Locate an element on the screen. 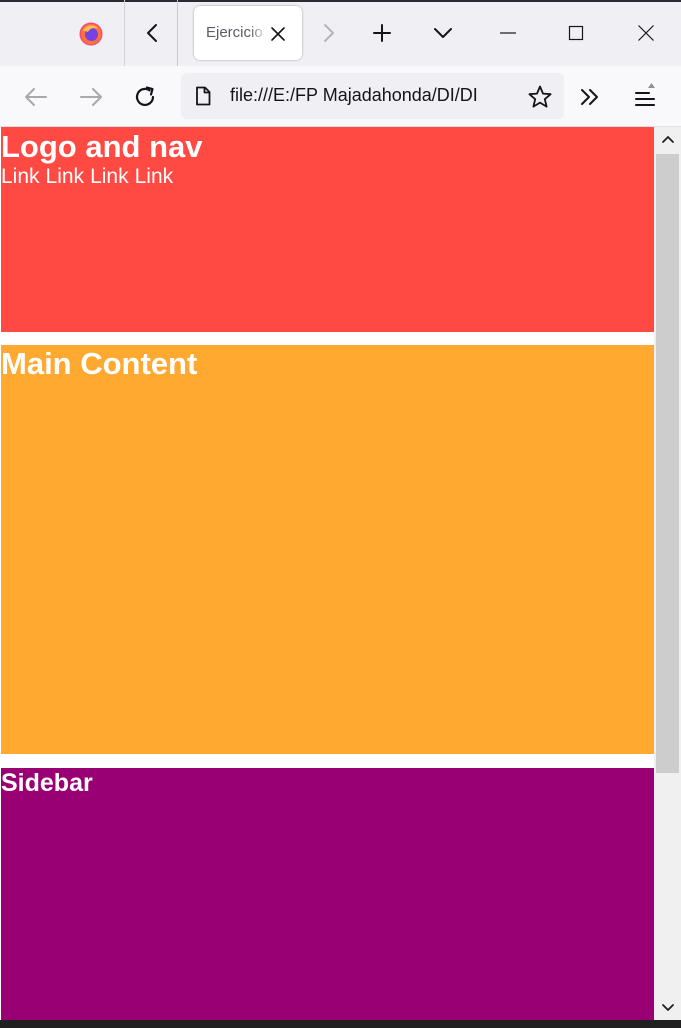  firefox-logo-icon is located at coordinates (91, 34).